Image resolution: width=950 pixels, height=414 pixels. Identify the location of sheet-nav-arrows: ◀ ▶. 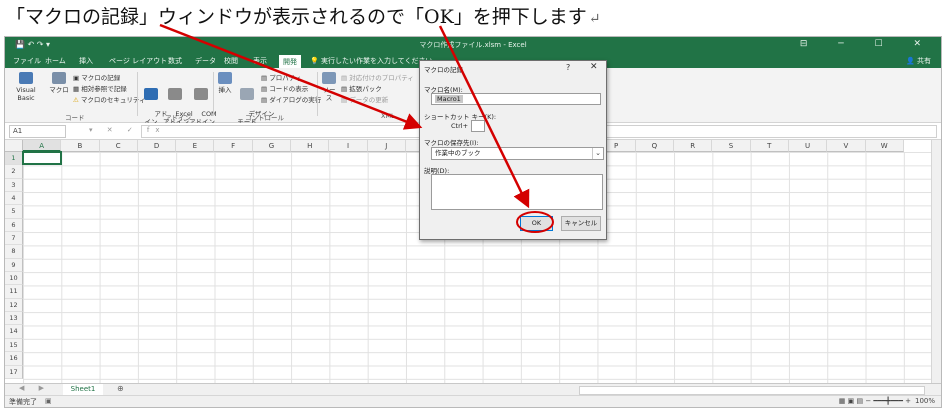
(34, 388).